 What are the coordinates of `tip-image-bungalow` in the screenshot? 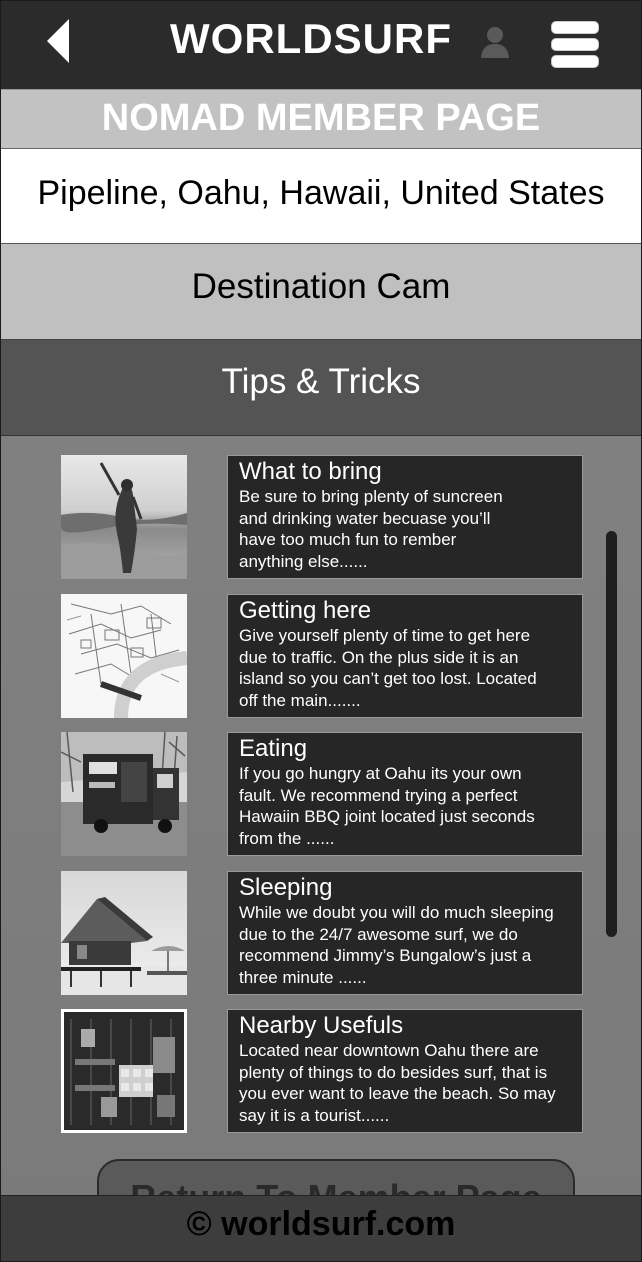 It's located at (124, 933).